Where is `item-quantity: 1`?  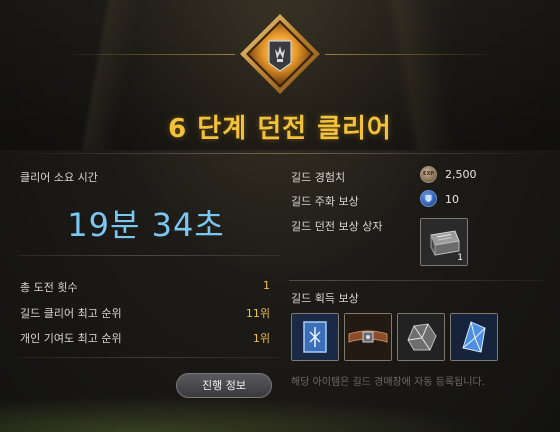
item-quantity: 1 is located at coordinates (460, 258).